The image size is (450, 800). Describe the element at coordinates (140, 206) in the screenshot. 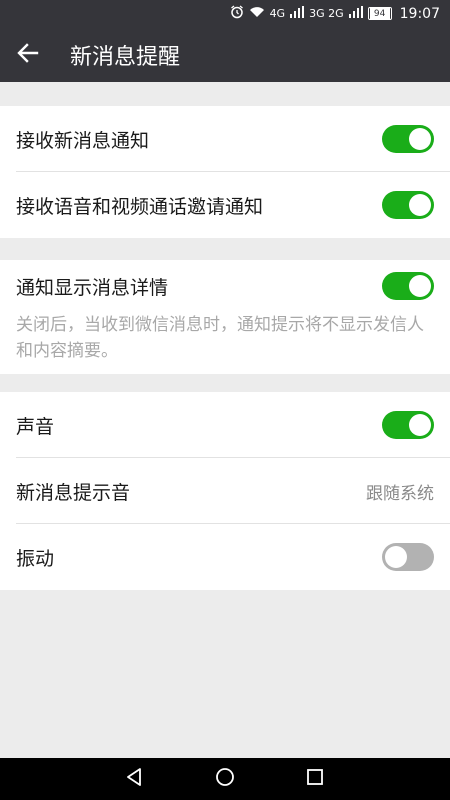

I see `row-label: 接收语音和视频通话邀请通知` at that location.